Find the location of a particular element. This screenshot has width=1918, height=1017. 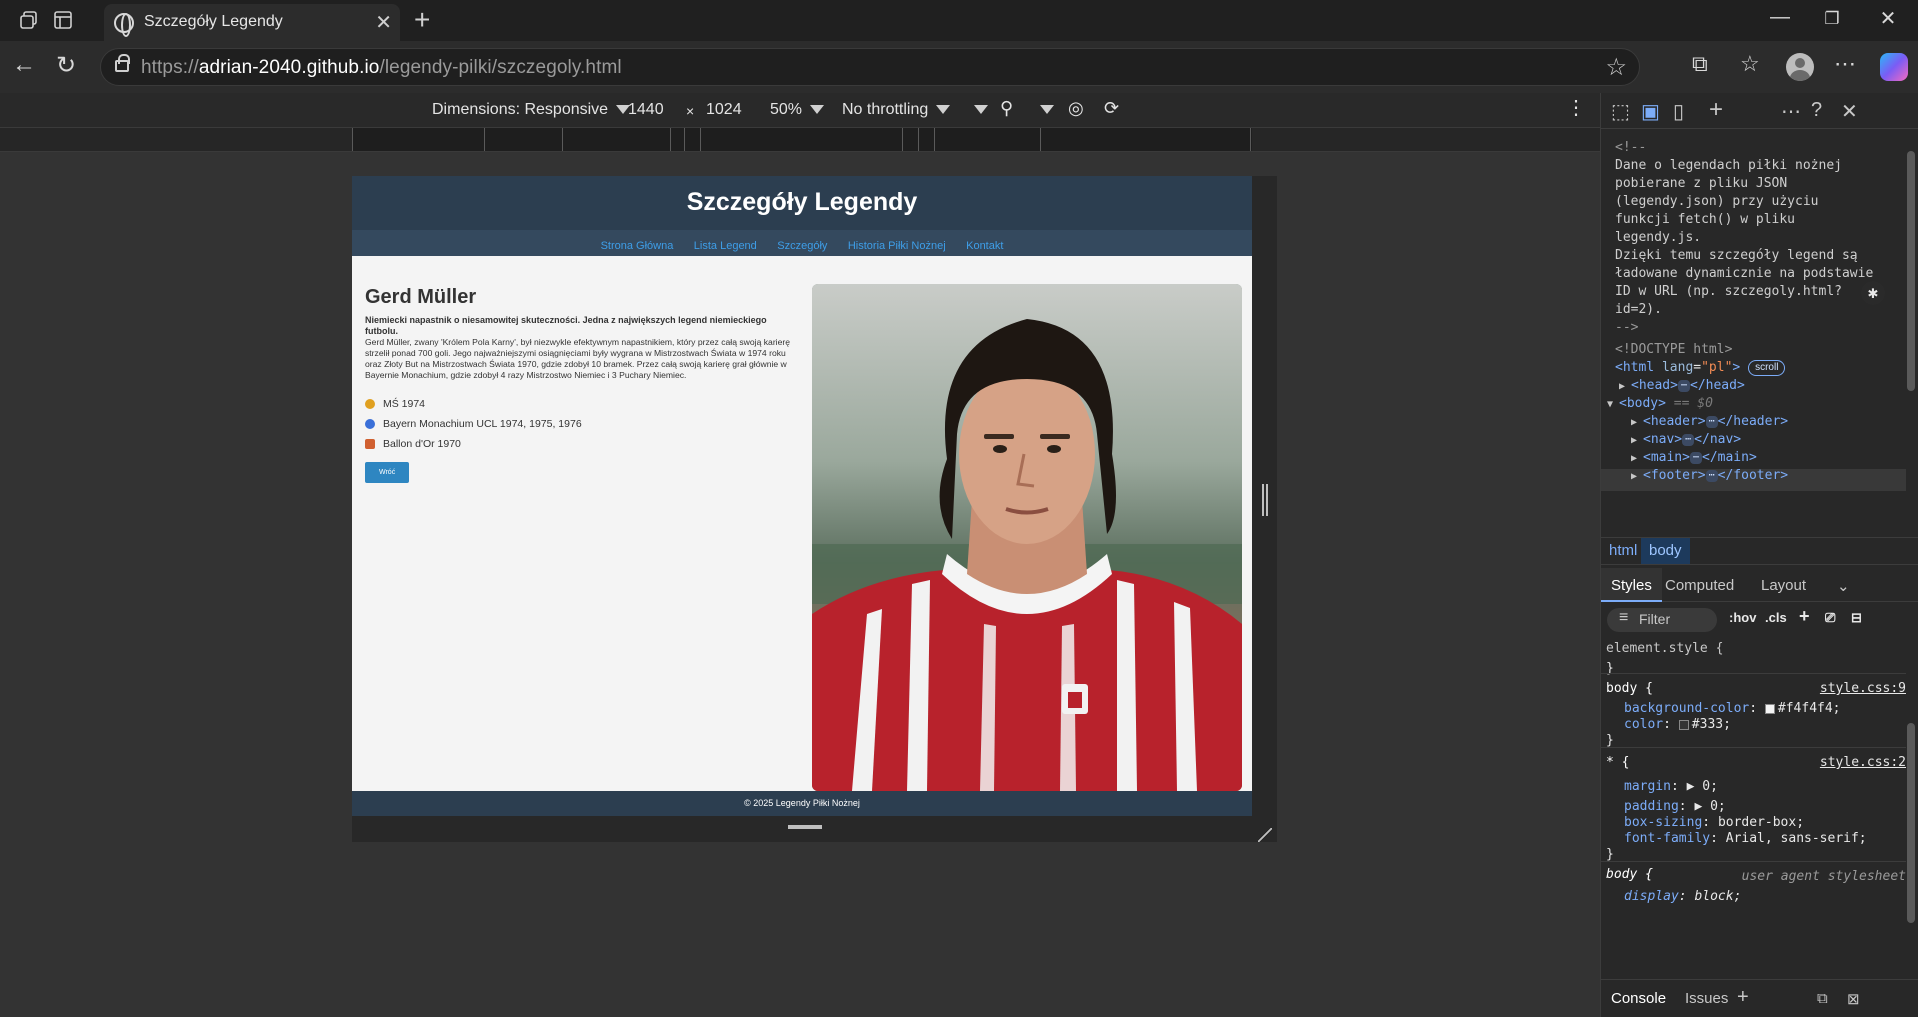

page-header: Szczegóły Legendy is located at coordinates (802, 203).